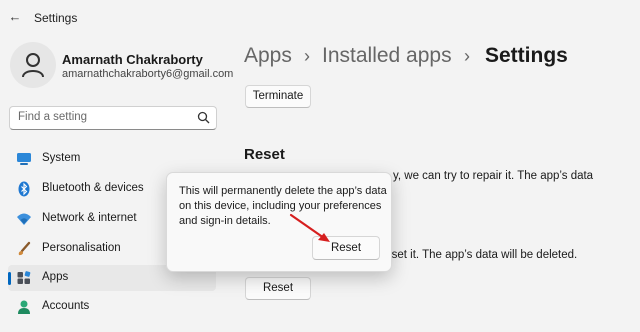 This screenshot has height=332, width=640. I want to click on apps-icon, so click(24, 277).